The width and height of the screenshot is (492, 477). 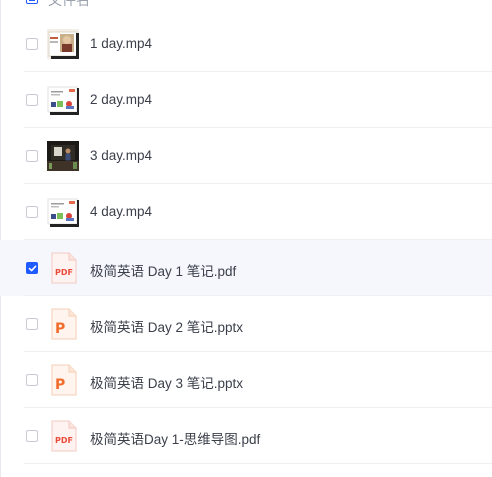 What do you see at coordinates (246, 324) in the screenshot?
I see `file-row: P 极简英语 Day 2 笔记.pptx` at bounding box center [246, 324].